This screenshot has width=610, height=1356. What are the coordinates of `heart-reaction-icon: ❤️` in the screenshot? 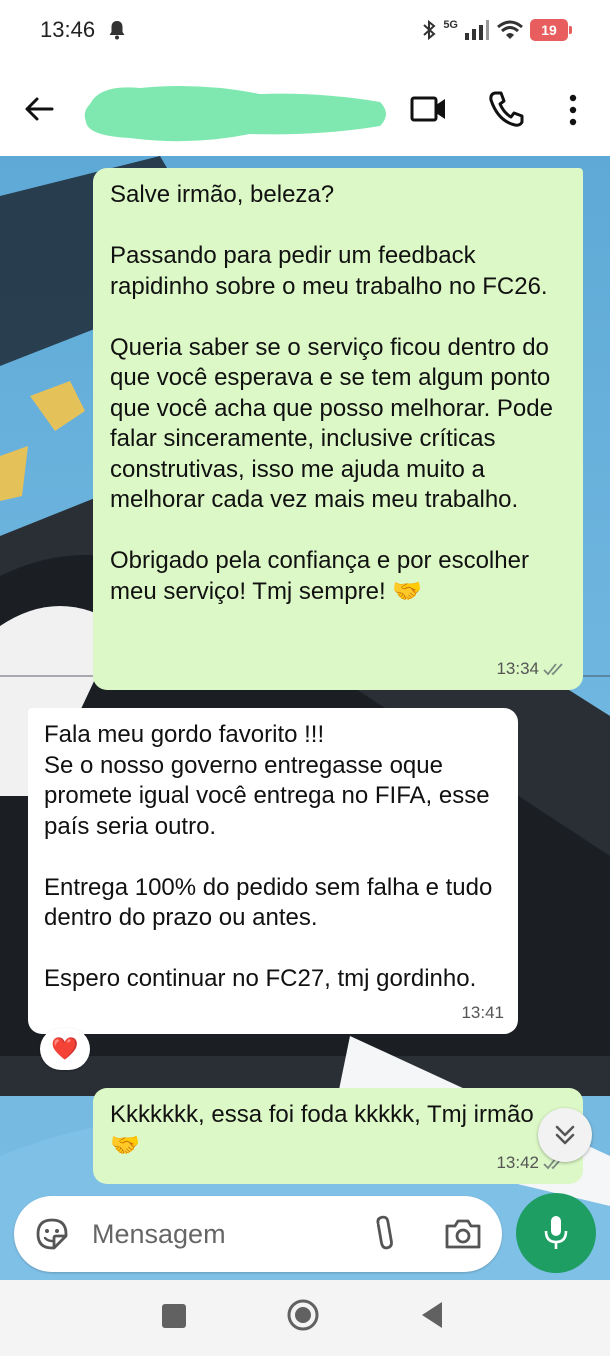 It's located at (65, 1048).